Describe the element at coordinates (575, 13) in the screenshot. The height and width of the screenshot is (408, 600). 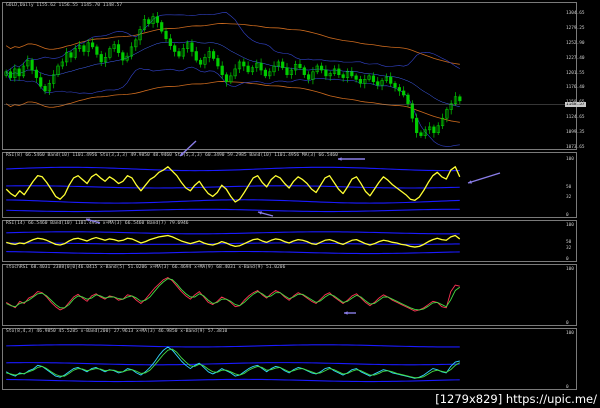
I see `price-tick-label: 1304.65` at that location.